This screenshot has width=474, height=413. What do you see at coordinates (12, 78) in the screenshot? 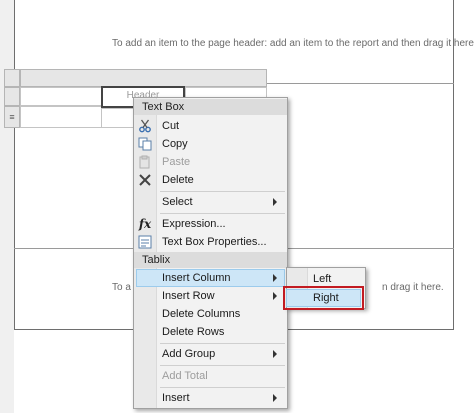
I see `tablix-corner-handle` at bounding box center [12, 78].